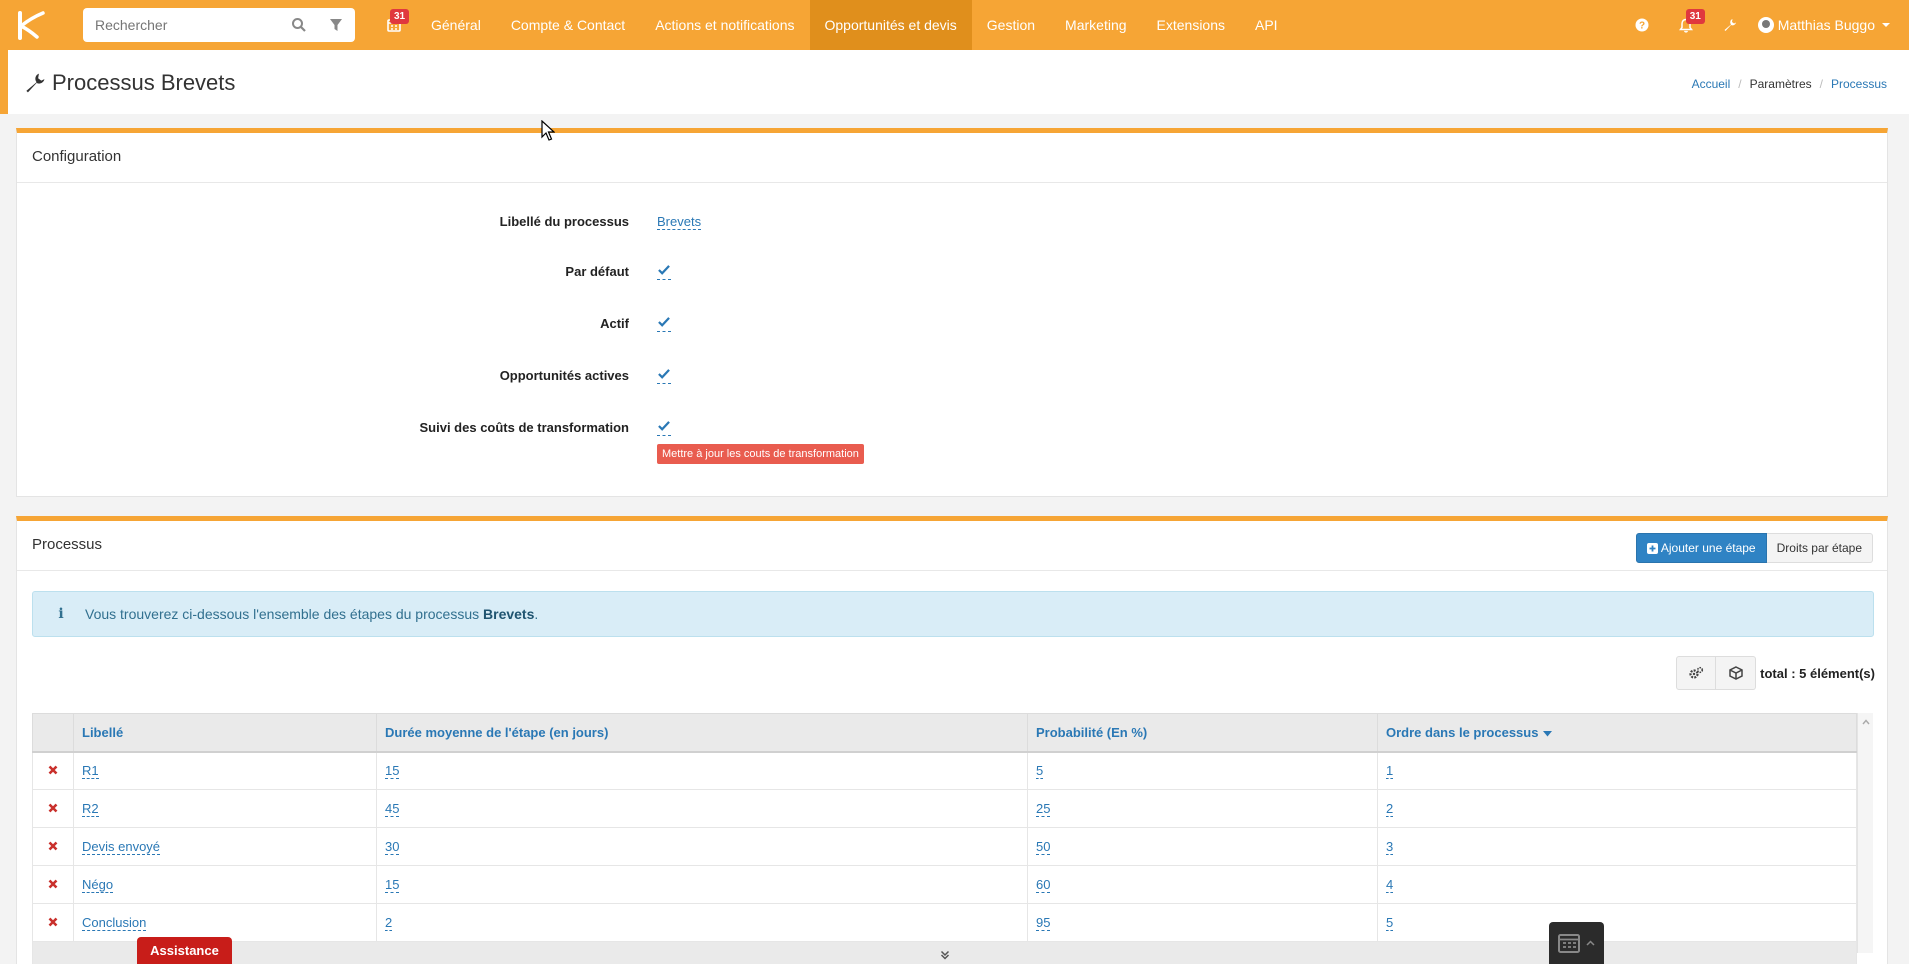 The image size is (1909, 964). What do you see at coordinates (664, 428) in the screenshot?
I see `costs-check-icon` at bounding box center [664, 428].